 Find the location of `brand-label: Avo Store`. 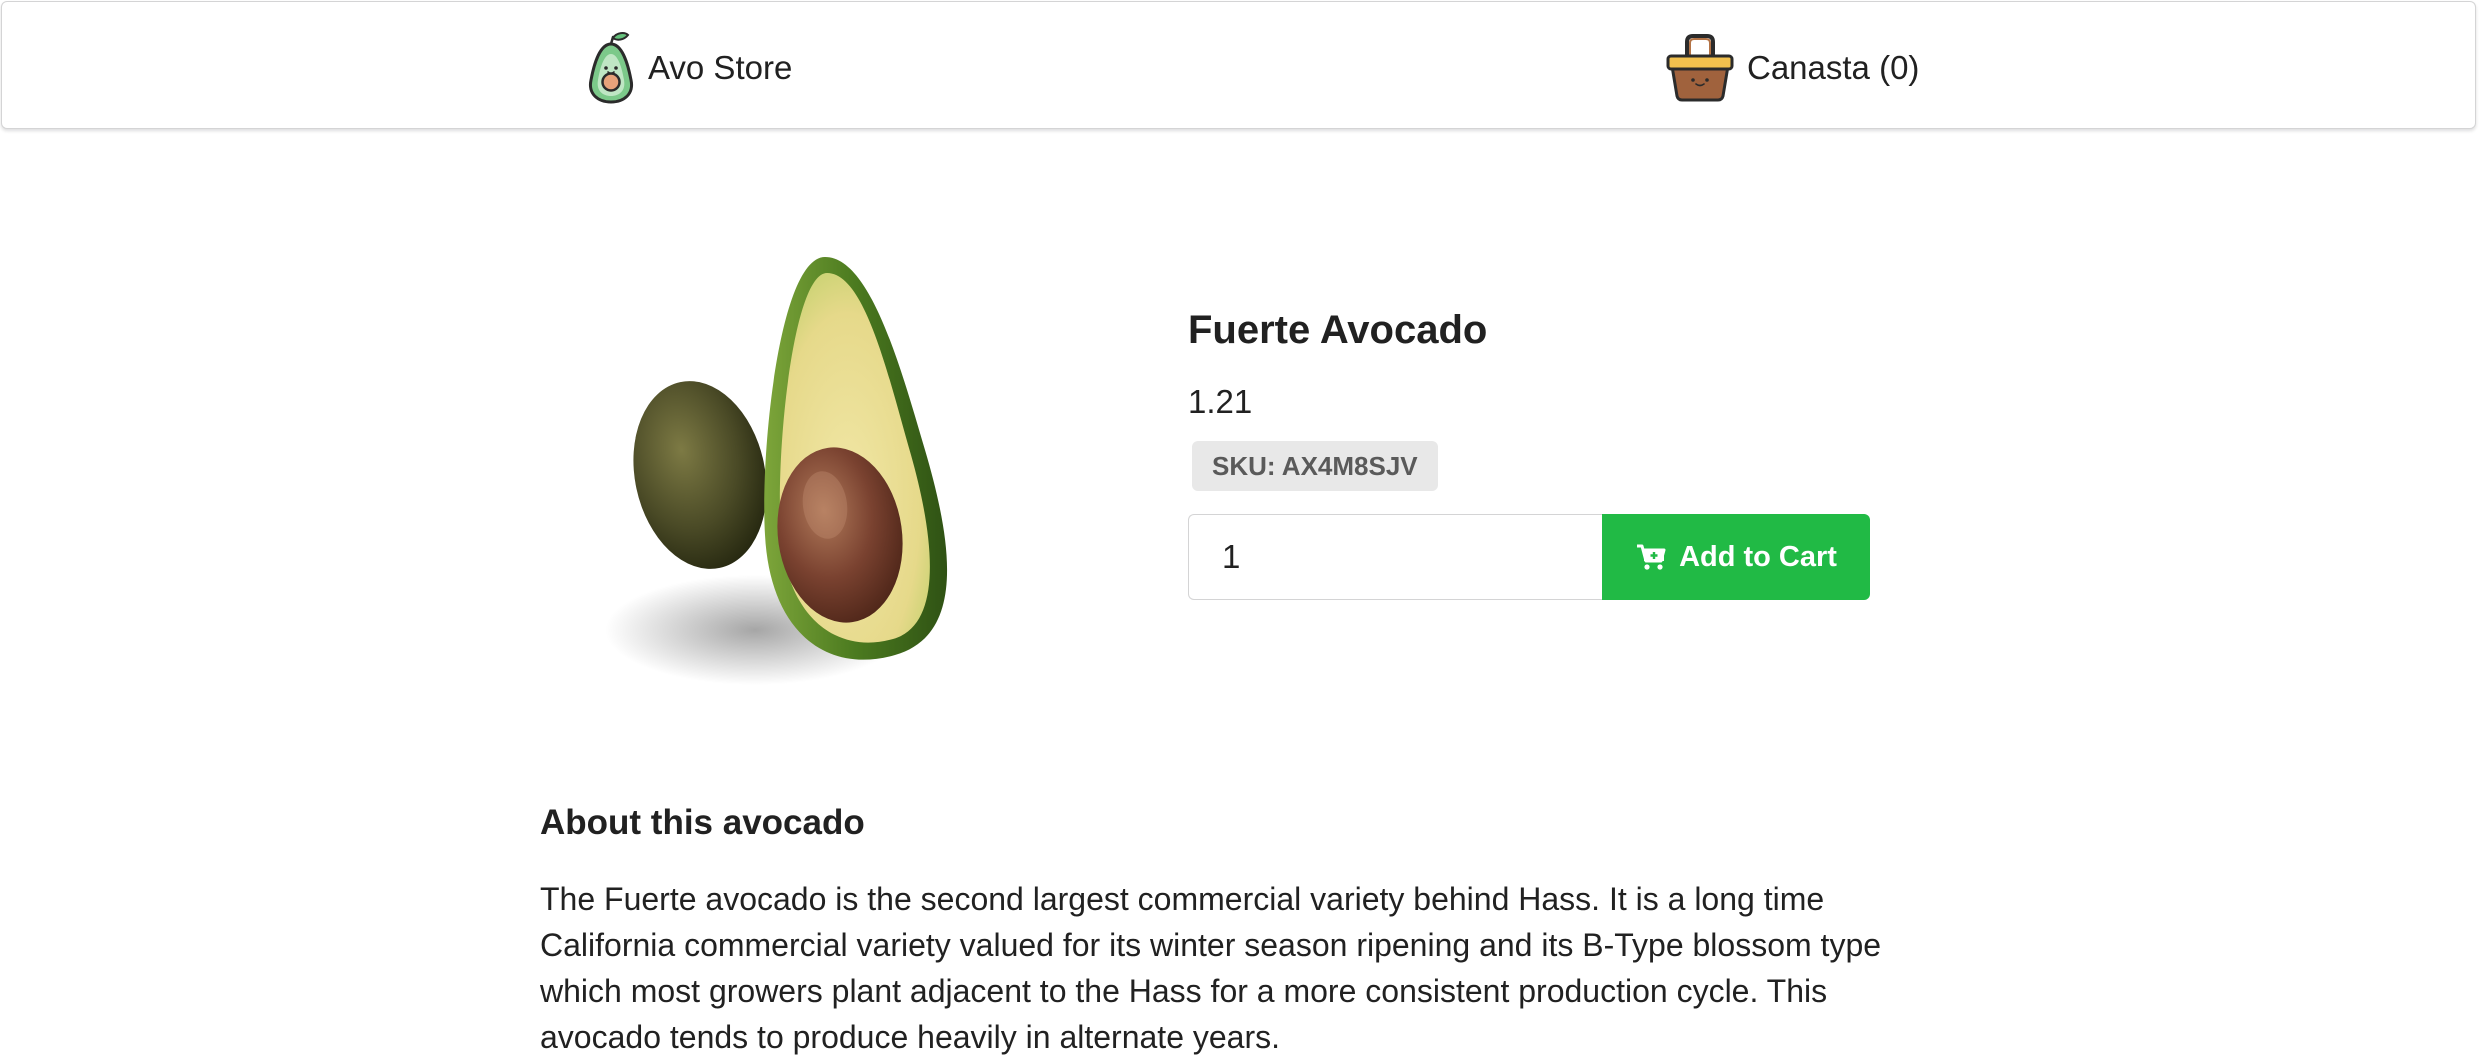

brand-label: Avo Store is located at coordinates (720, 67).